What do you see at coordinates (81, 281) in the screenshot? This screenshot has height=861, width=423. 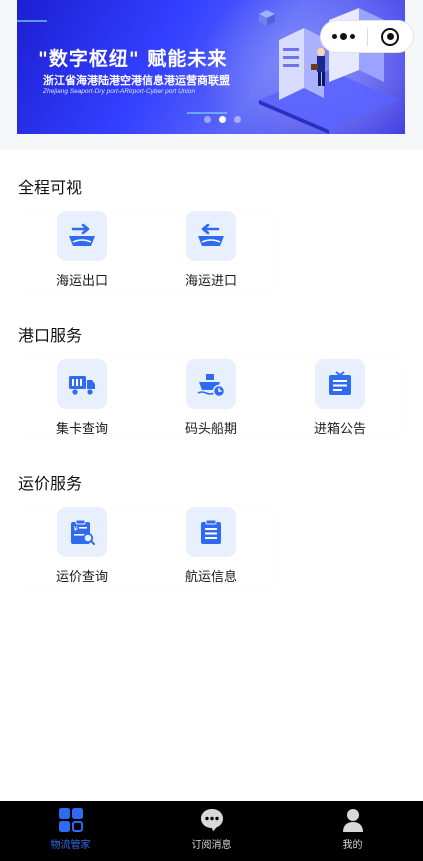 I see `tile-label: 海运出口` at bounding box center [81, 281].